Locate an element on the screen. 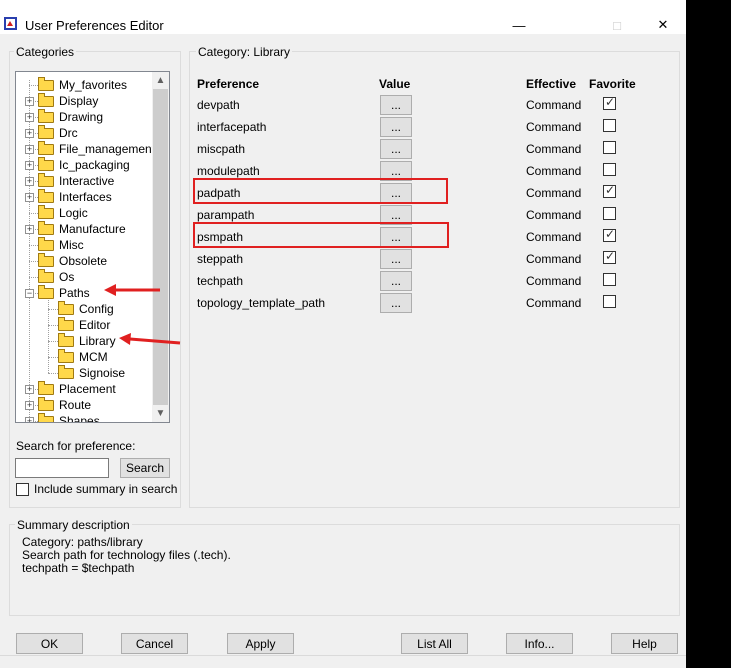  background-strip is located at coordinates (708, 334).